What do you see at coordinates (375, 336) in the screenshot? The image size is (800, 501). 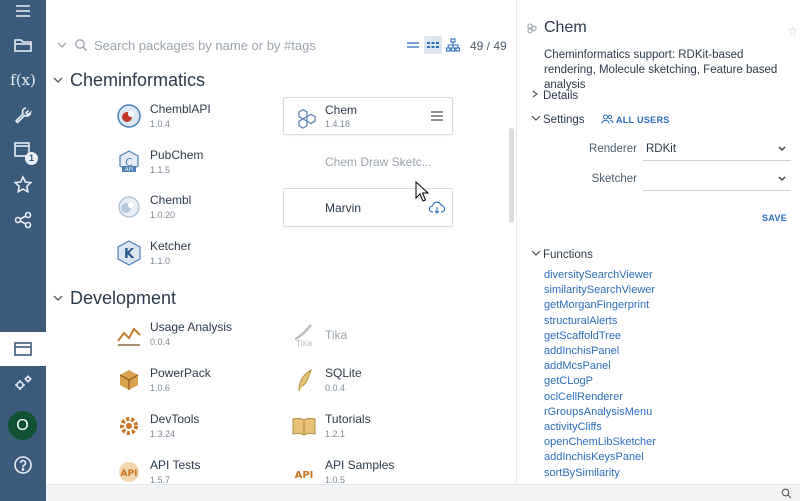 I see `package-item: Tika Tika` at bounding box center [375, 336].